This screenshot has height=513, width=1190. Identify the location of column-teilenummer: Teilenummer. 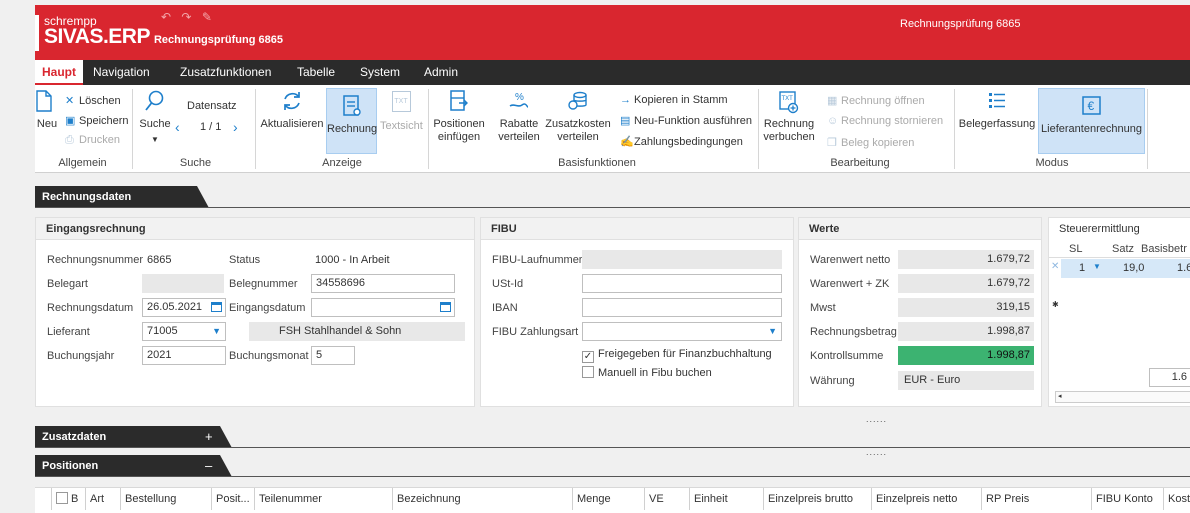
(324, 499).